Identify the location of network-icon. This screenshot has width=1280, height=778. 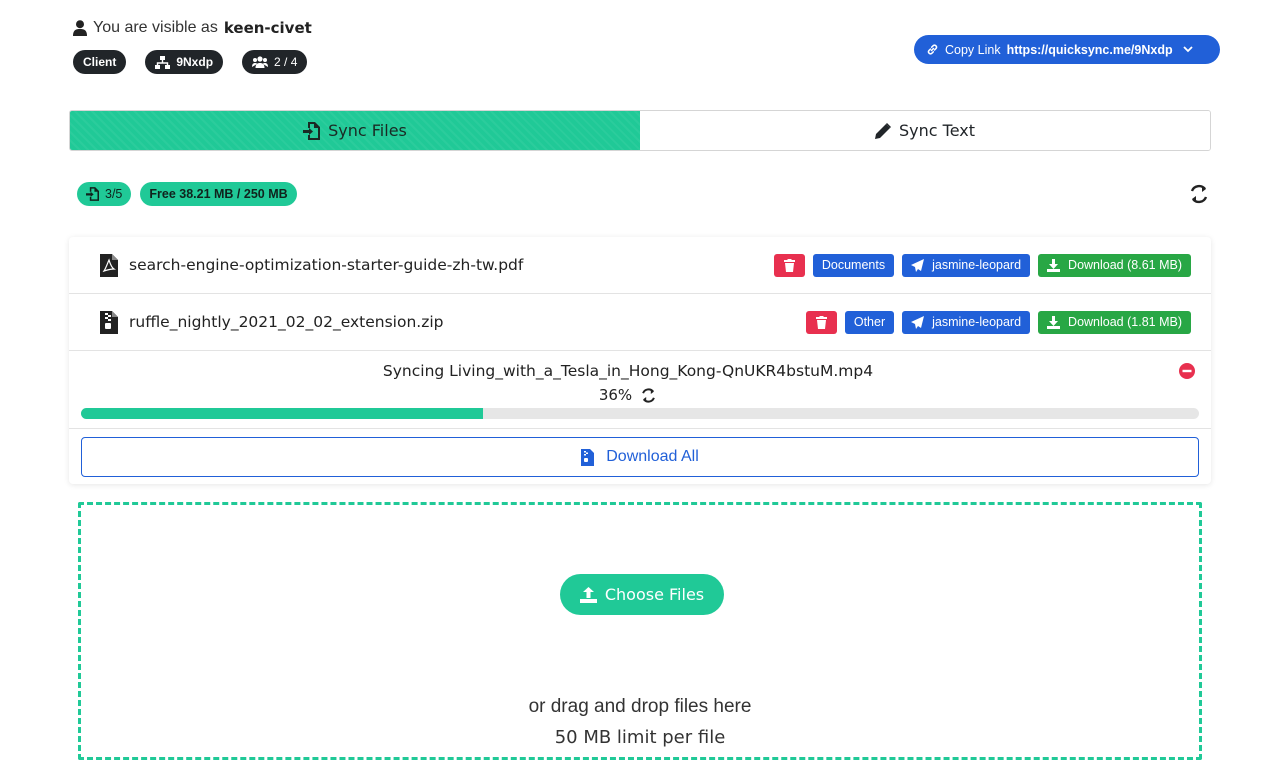
(163, 62).